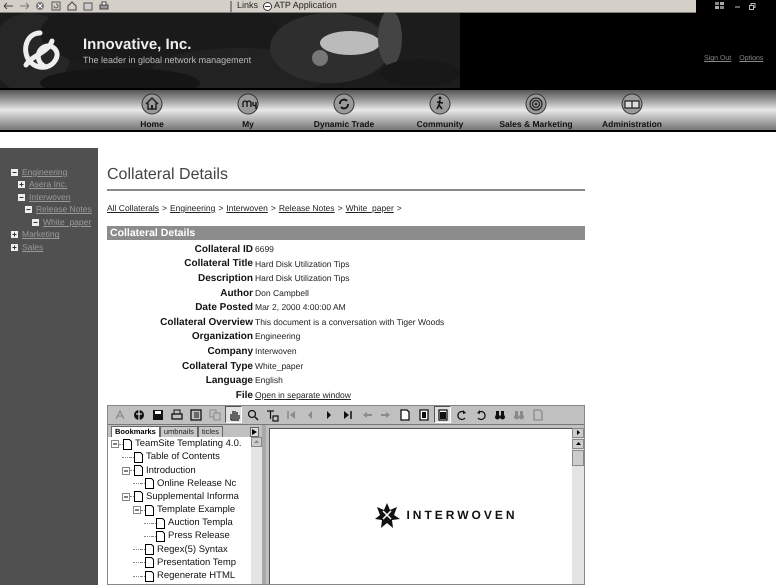 The width and height of the screenshot is (776, 585). What do you see at coordinates (196, 562) in the screenshot?
I see `bookmark-item: Presentation Temp` at bounding box center [196, 562].